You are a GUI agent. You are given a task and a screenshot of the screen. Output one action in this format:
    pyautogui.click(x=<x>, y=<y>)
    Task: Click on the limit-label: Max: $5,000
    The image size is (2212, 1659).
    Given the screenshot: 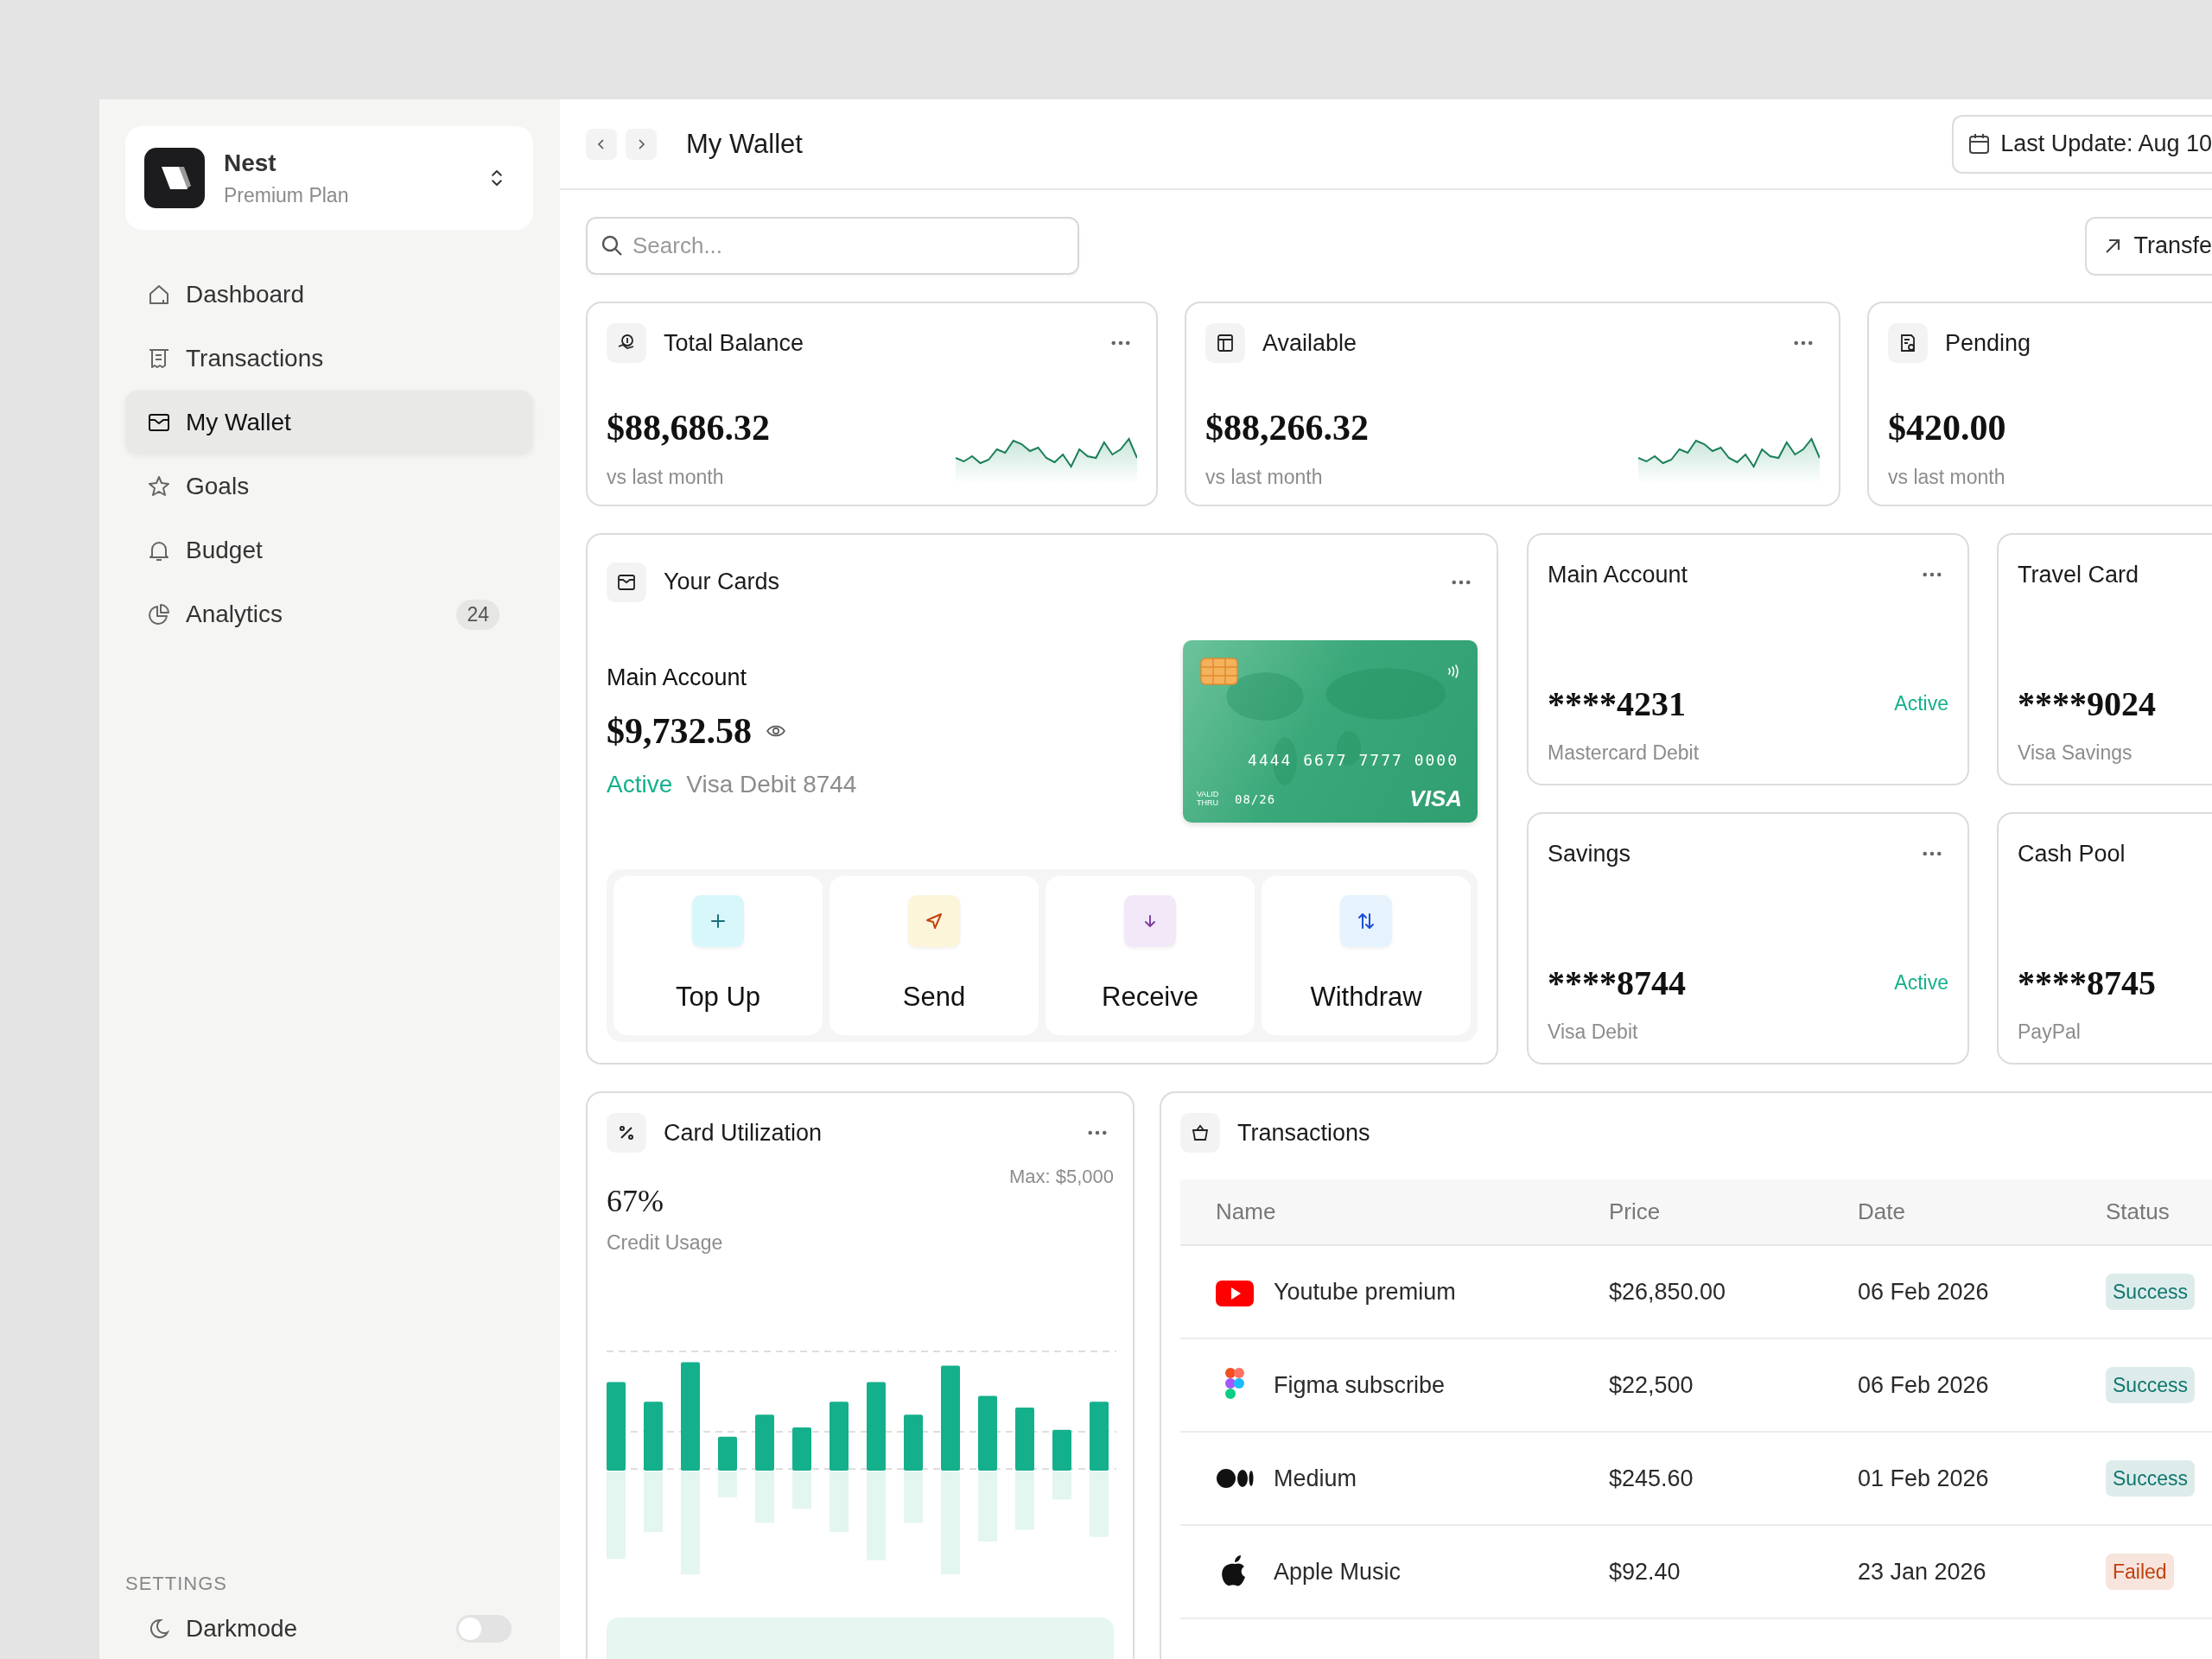 What is the action you would take?
    pyautogui.click(x=1061, y=1177)
    